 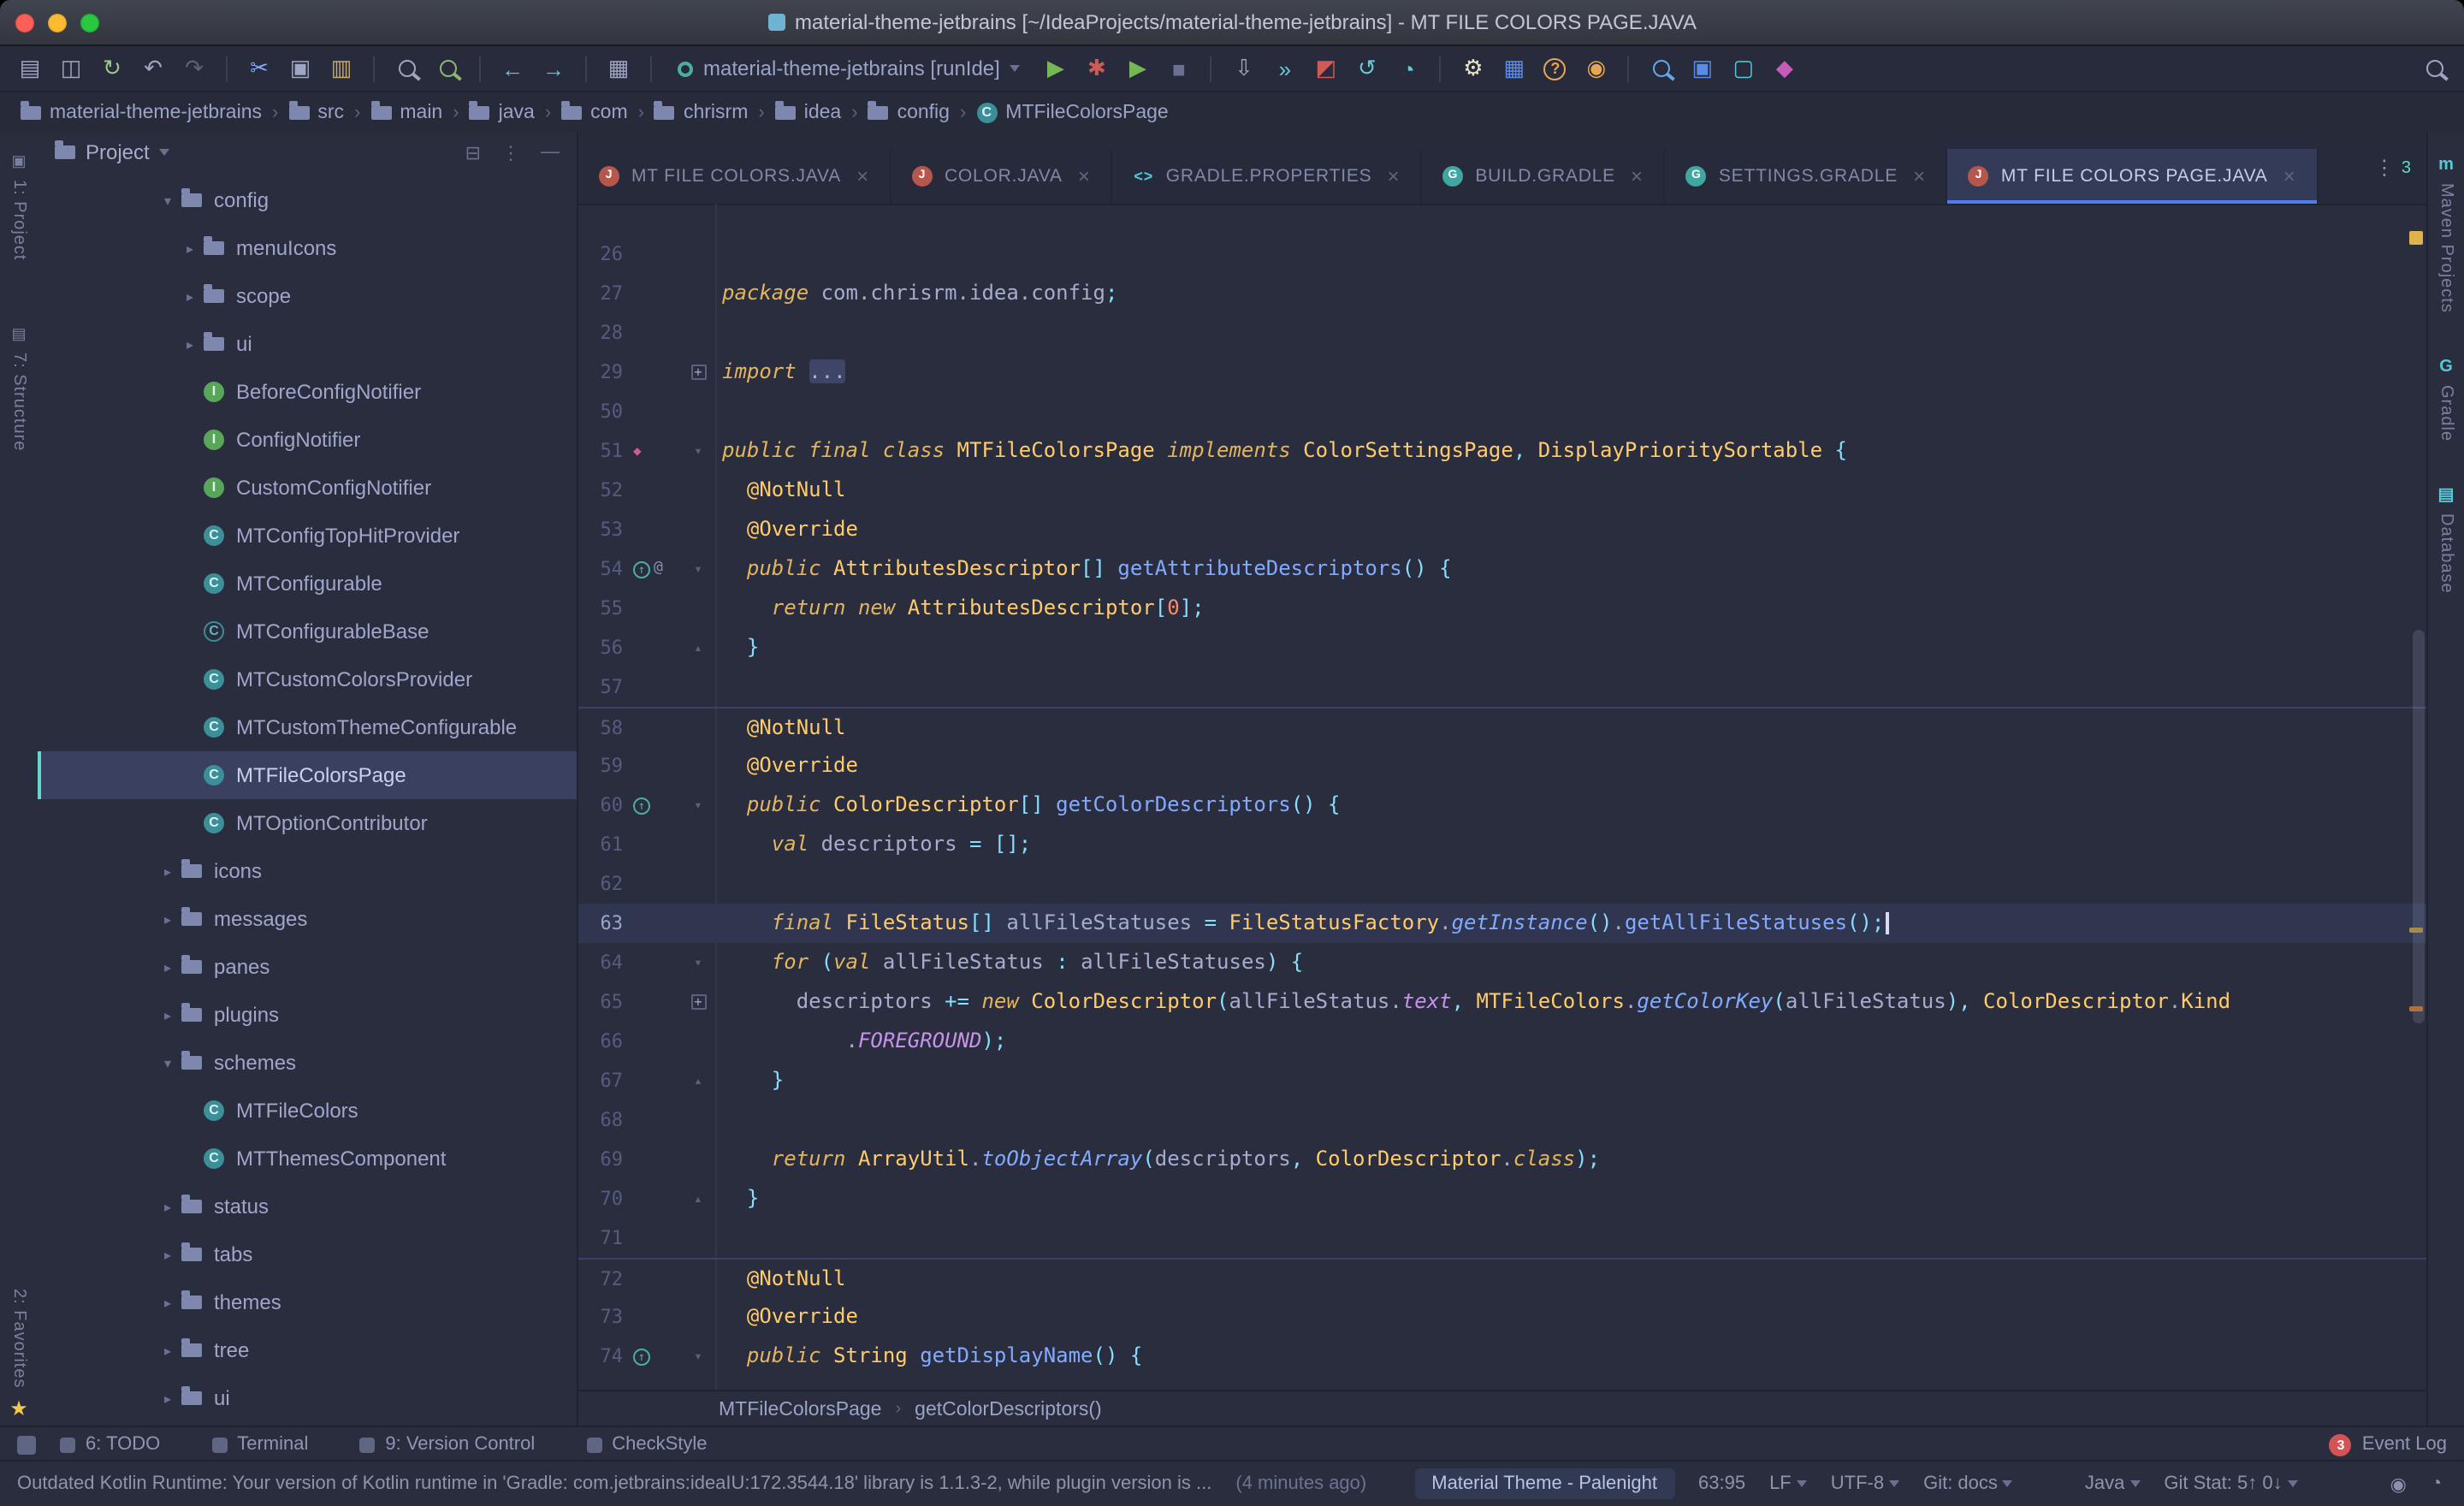 I want to click on settings-gear-icon: ⚙, so click(x=1473, y=69).